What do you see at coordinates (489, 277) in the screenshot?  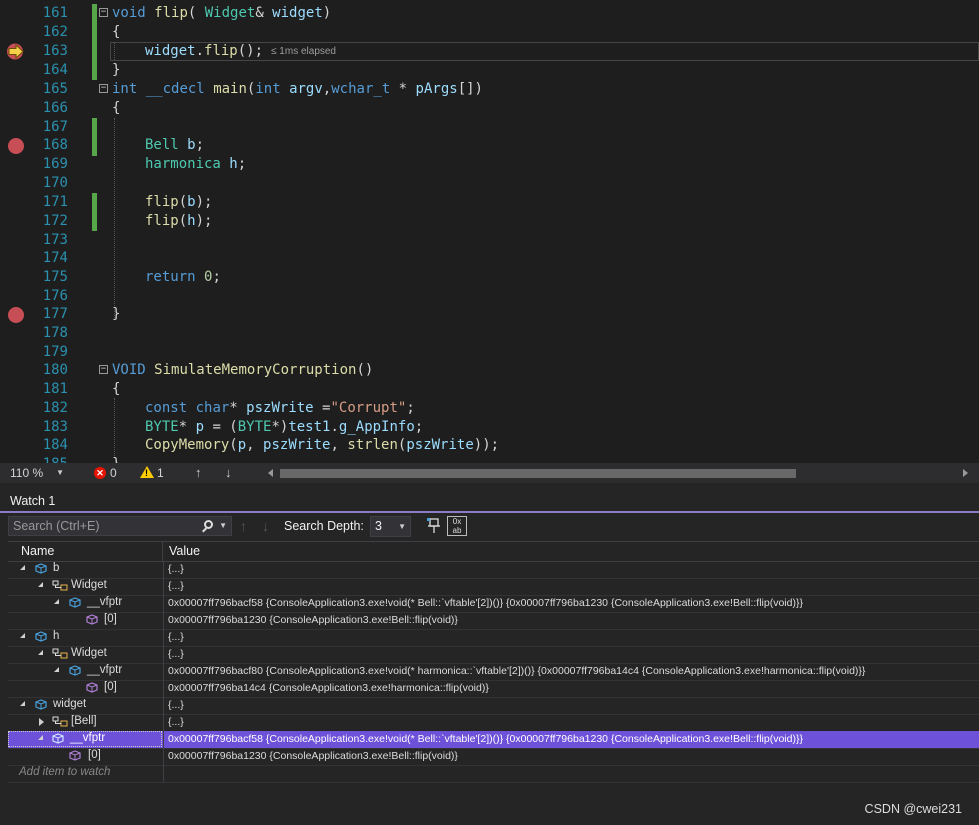 I see `code-line: 175 return 0;` at bounding box center [489, 277].